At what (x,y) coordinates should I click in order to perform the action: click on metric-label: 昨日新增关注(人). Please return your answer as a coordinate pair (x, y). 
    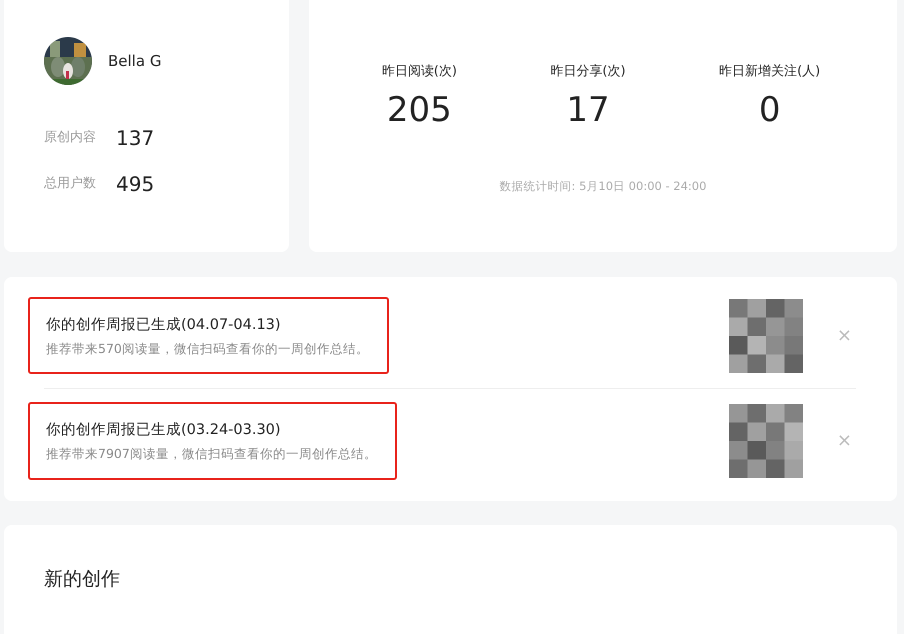
    Looking at the image, I should click on (769, 72).